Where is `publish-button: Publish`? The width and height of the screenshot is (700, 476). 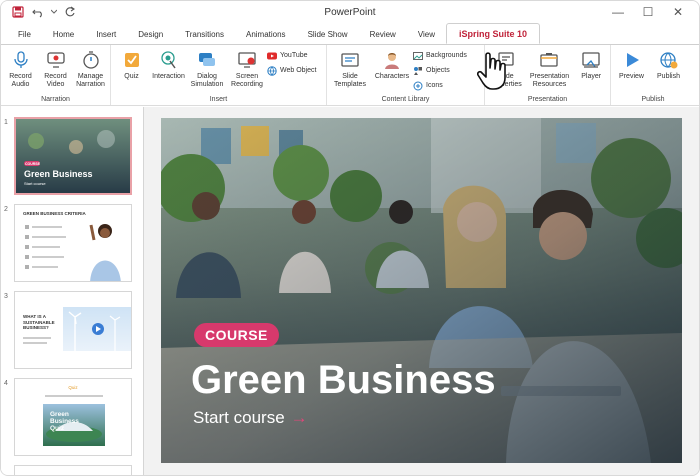
publish-button: Publish is located at coordinates (668, 65).